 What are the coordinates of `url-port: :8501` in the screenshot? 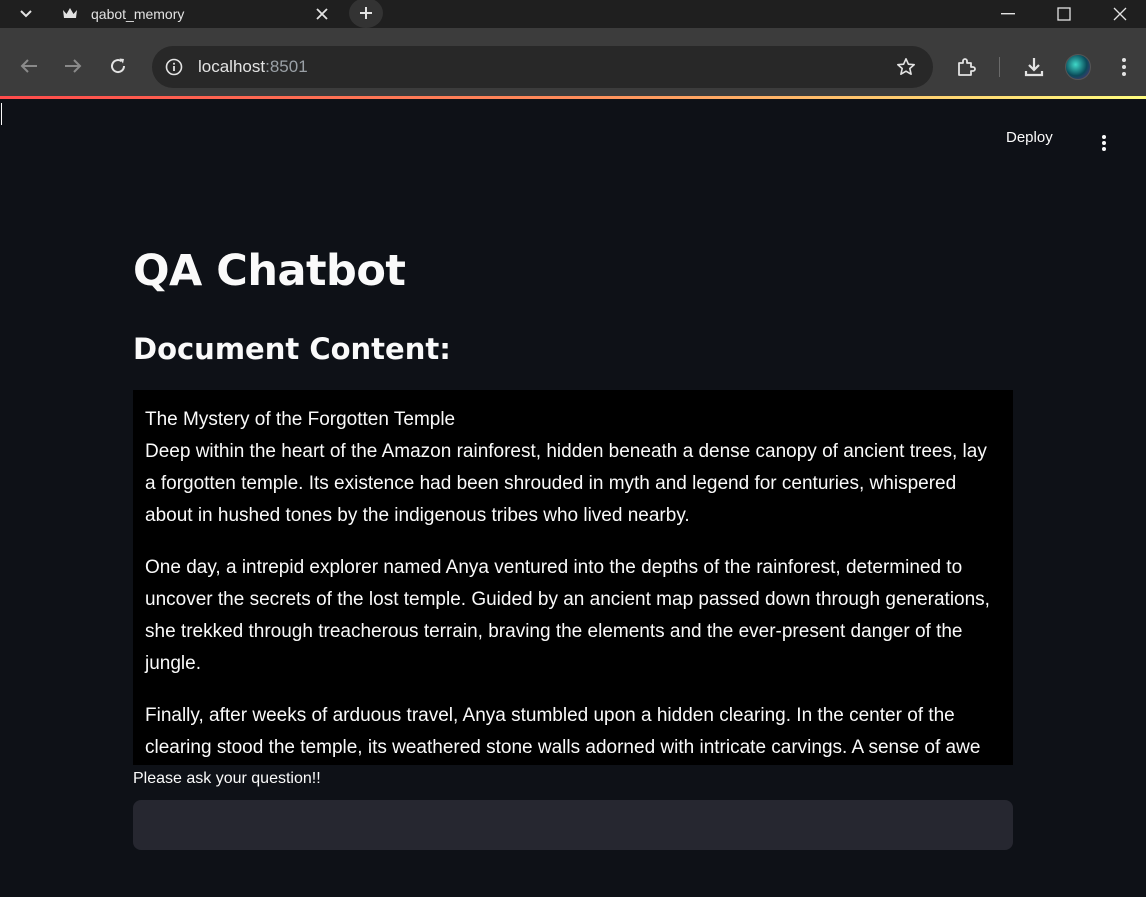 It's located at (286, 66).